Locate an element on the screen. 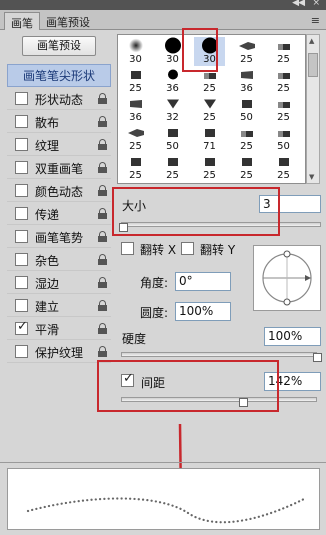  sidebar-item-brush-pose: 画笔笔势 is located at coordinates (59, 236).